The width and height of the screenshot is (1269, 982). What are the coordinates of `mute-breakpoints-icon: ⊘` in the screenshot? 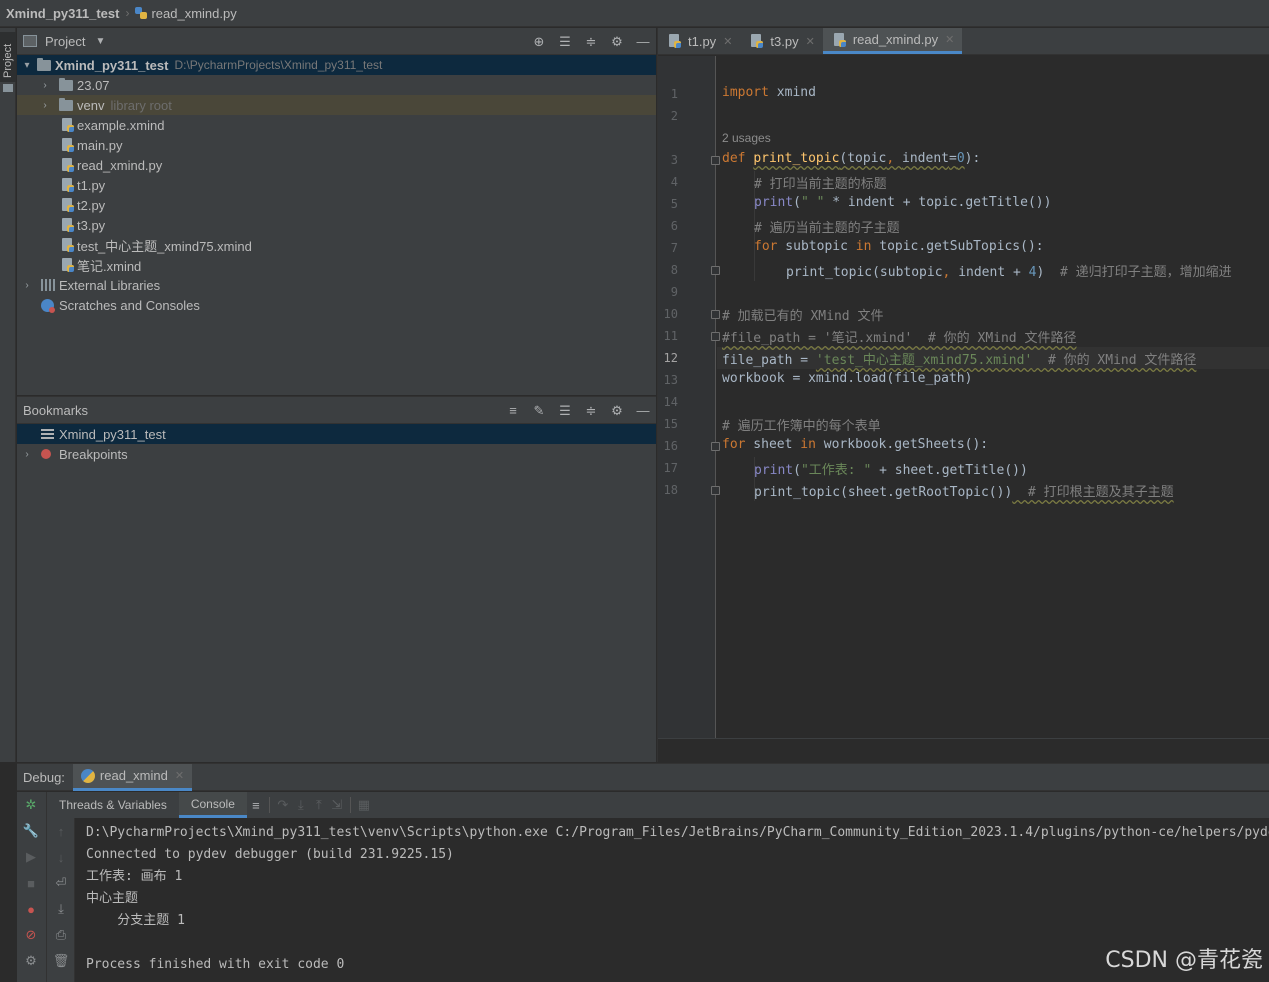 It's located at (31, 935).